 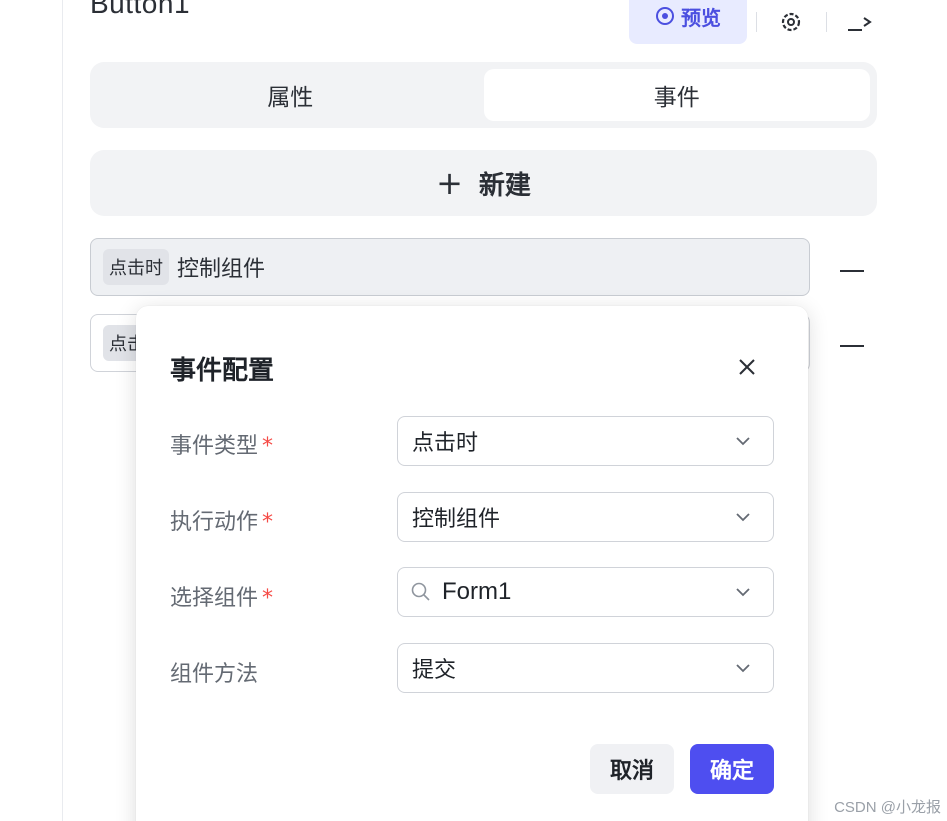 I want to click on field-label-component: 选择组件 *, so click(x=221, y=596).